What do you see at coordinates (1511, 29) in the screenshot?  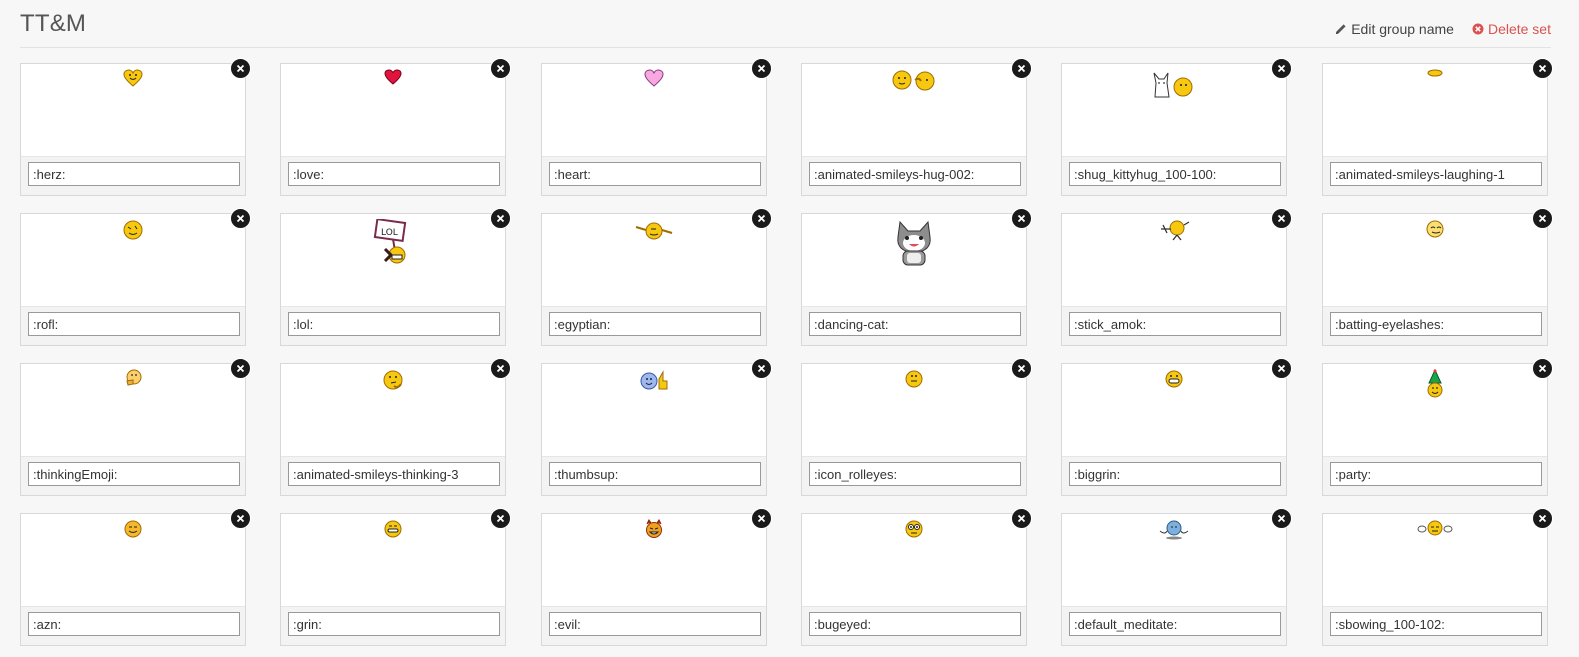 I see `delete-set-link: Delete set` at bounding box center [1511, 29].